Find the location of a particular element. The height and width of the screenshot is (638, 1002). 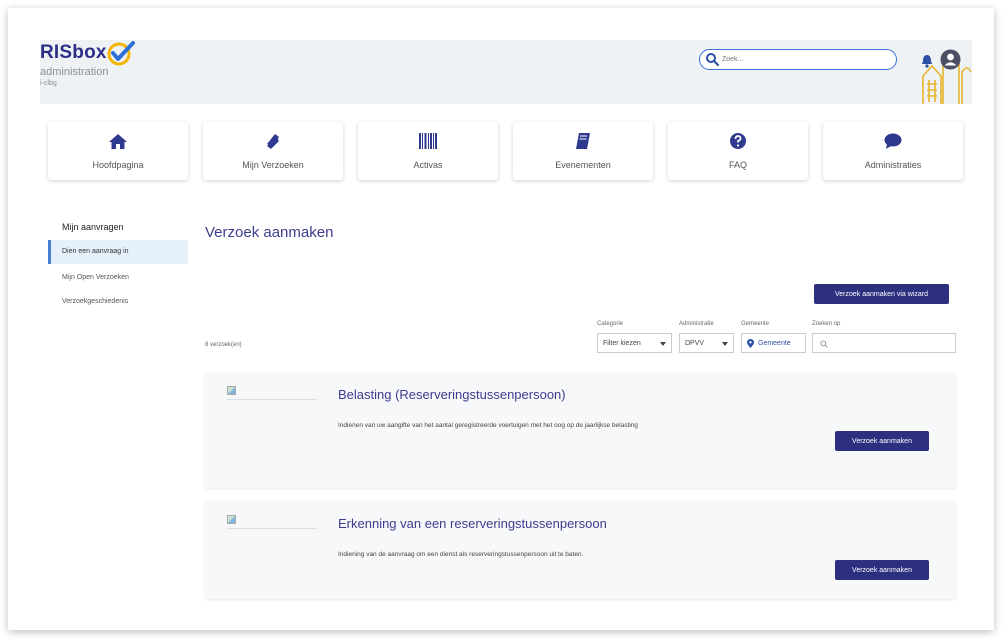

ticket-icon is located at coordinates (273, 141).